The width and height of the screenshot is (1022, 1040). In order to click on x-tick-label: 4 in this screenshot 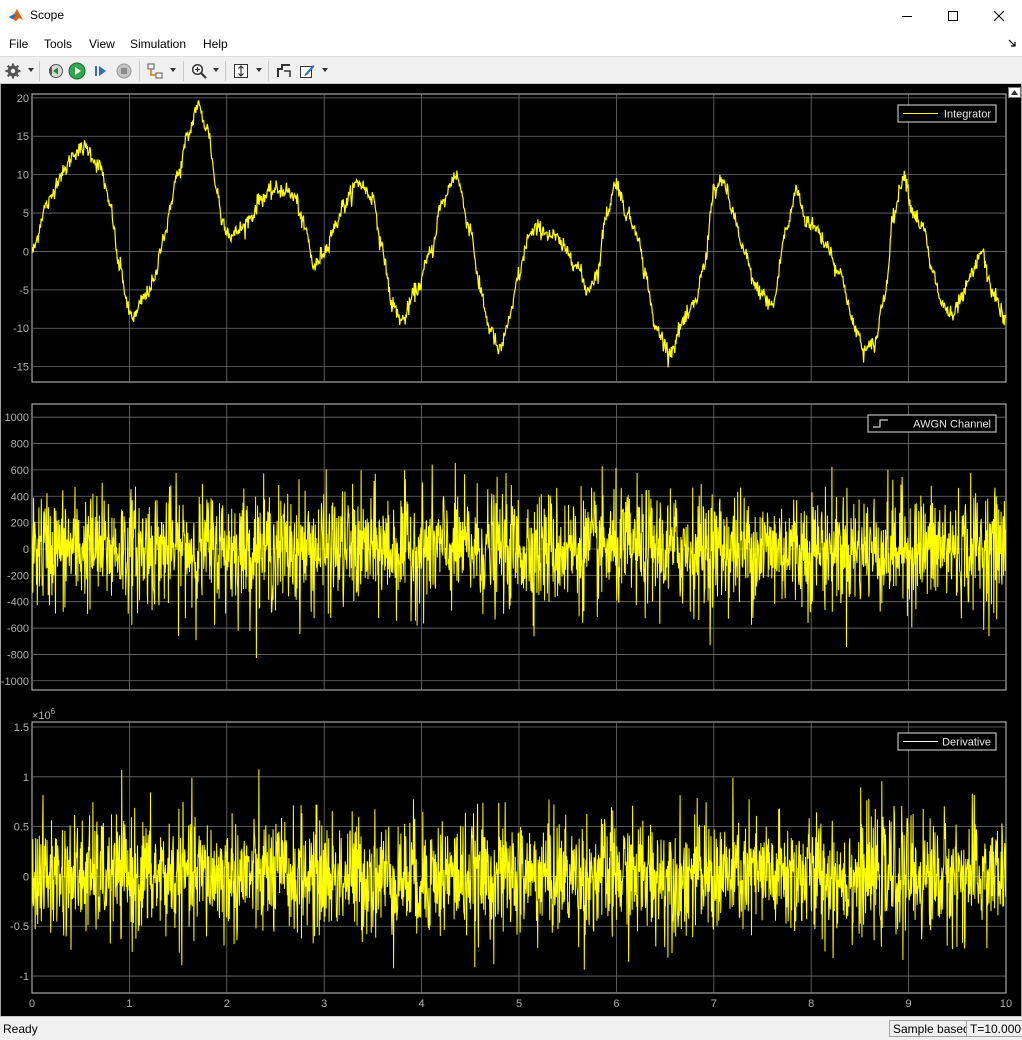, I will do `click(422, 1004)`.